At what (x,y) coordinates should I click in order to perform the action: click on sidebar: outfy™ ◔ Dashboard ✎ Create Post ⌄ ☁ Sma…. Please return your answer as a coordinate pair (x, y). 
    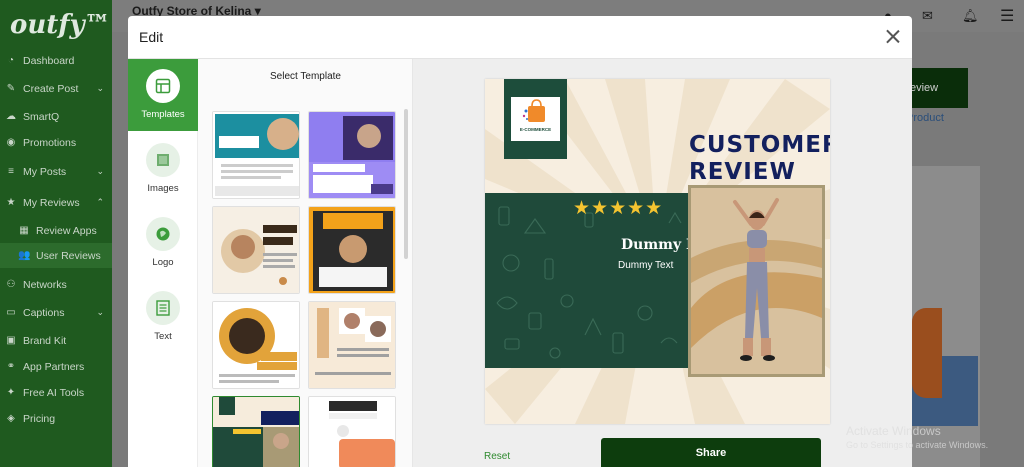
    Looking at the image, I should click on (56, 233).